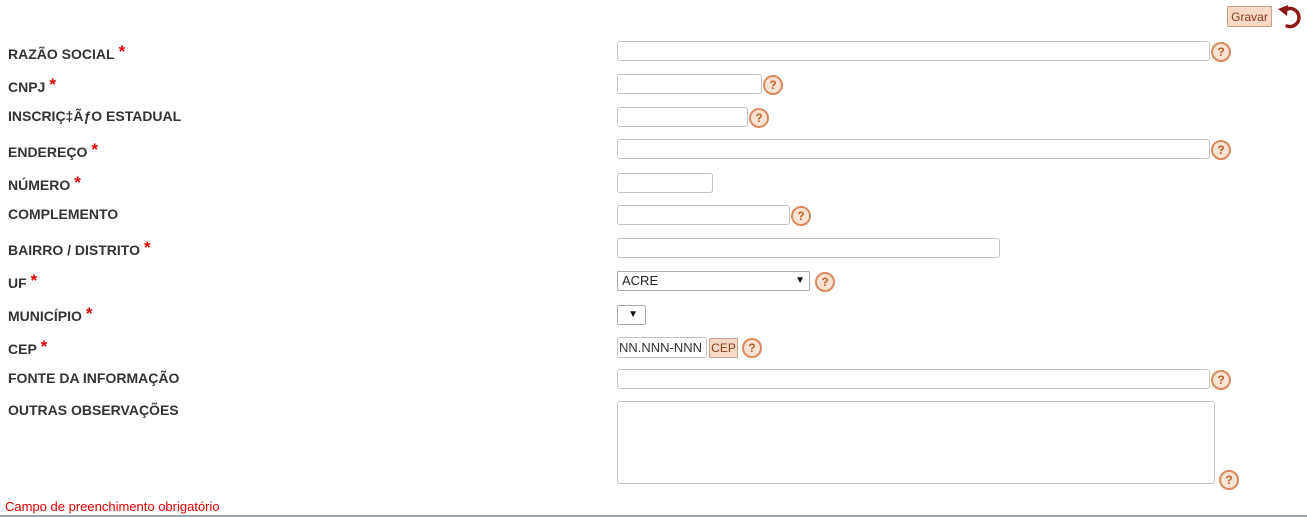  What do you see at coordinates (39, 185) in the screenshot?
I see `label-text: NÚMERO` at bounding box center [39, 185].